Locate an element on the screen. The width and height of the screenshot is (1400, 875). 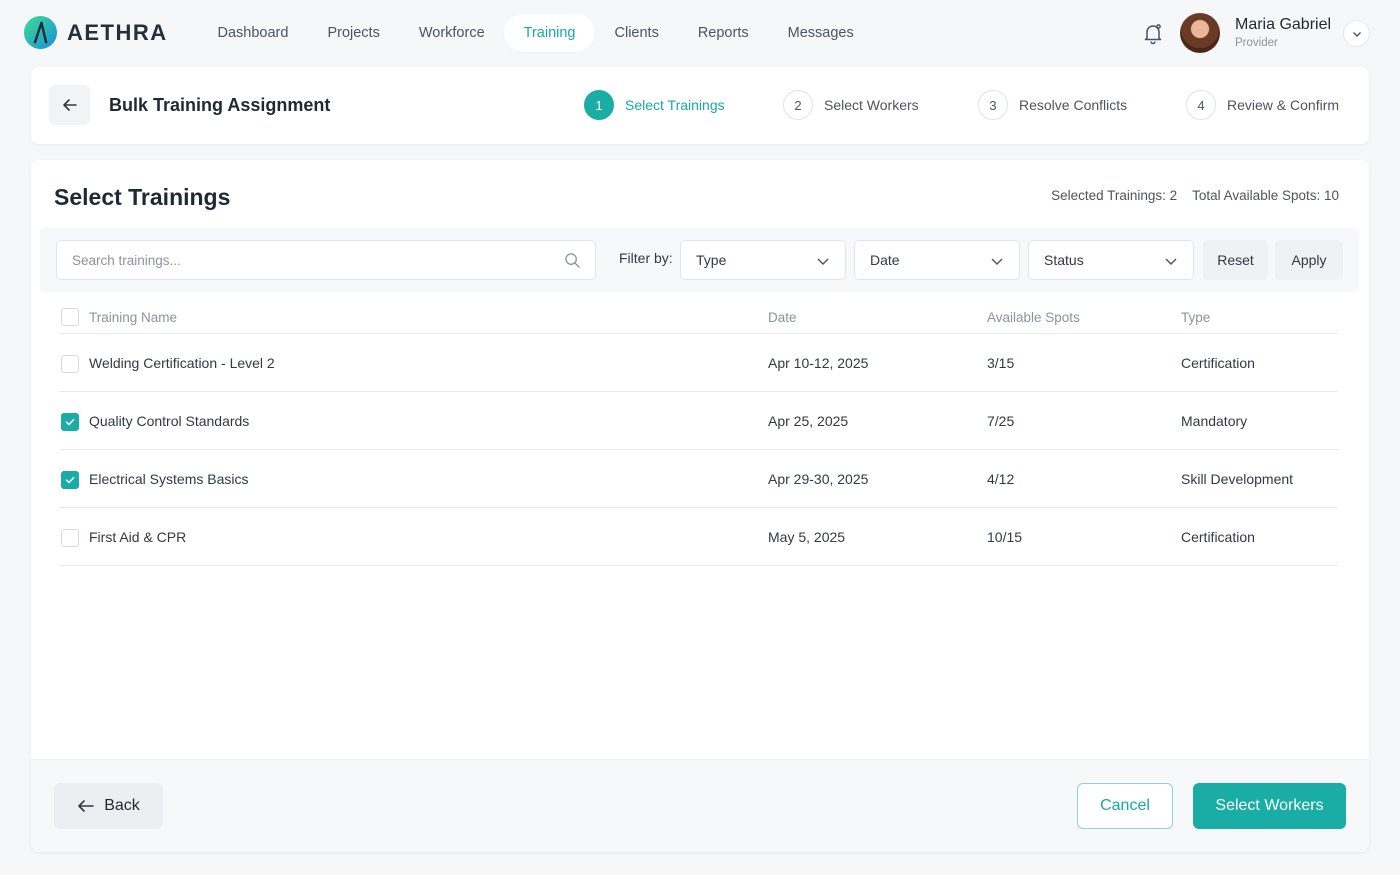
training-spots: 4/12 is located at coordinates (1001, 479).